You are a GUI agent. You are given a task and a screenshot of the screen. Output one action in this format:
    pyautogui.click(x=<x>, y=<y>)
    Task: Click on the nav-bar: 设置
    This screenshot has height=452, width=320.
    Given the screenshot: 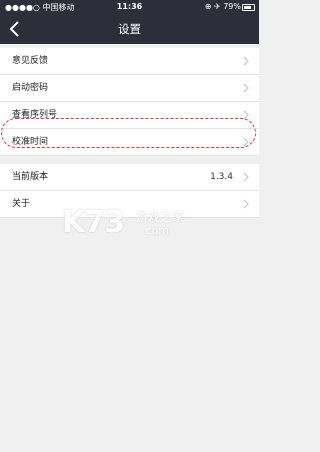 What is the action you would take?
    pyautogui.click(x=129, y=29)
    